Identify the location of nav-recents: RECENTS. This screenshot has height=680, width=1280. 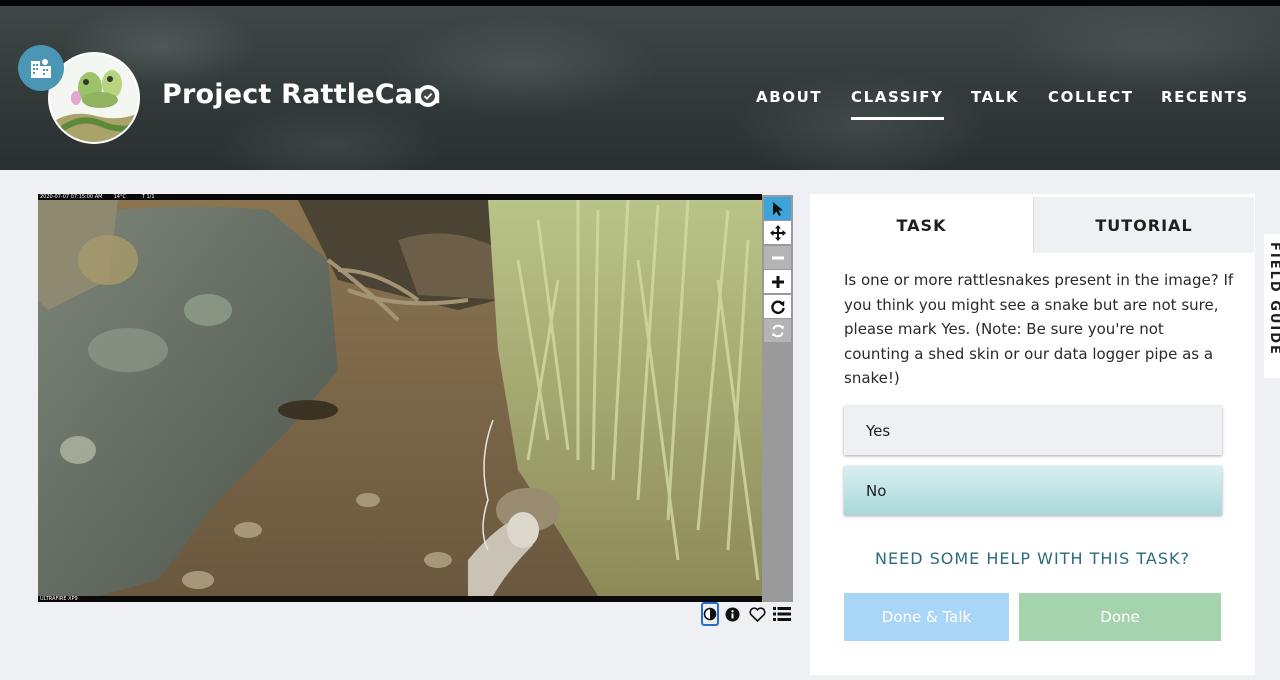
(1205, 98).